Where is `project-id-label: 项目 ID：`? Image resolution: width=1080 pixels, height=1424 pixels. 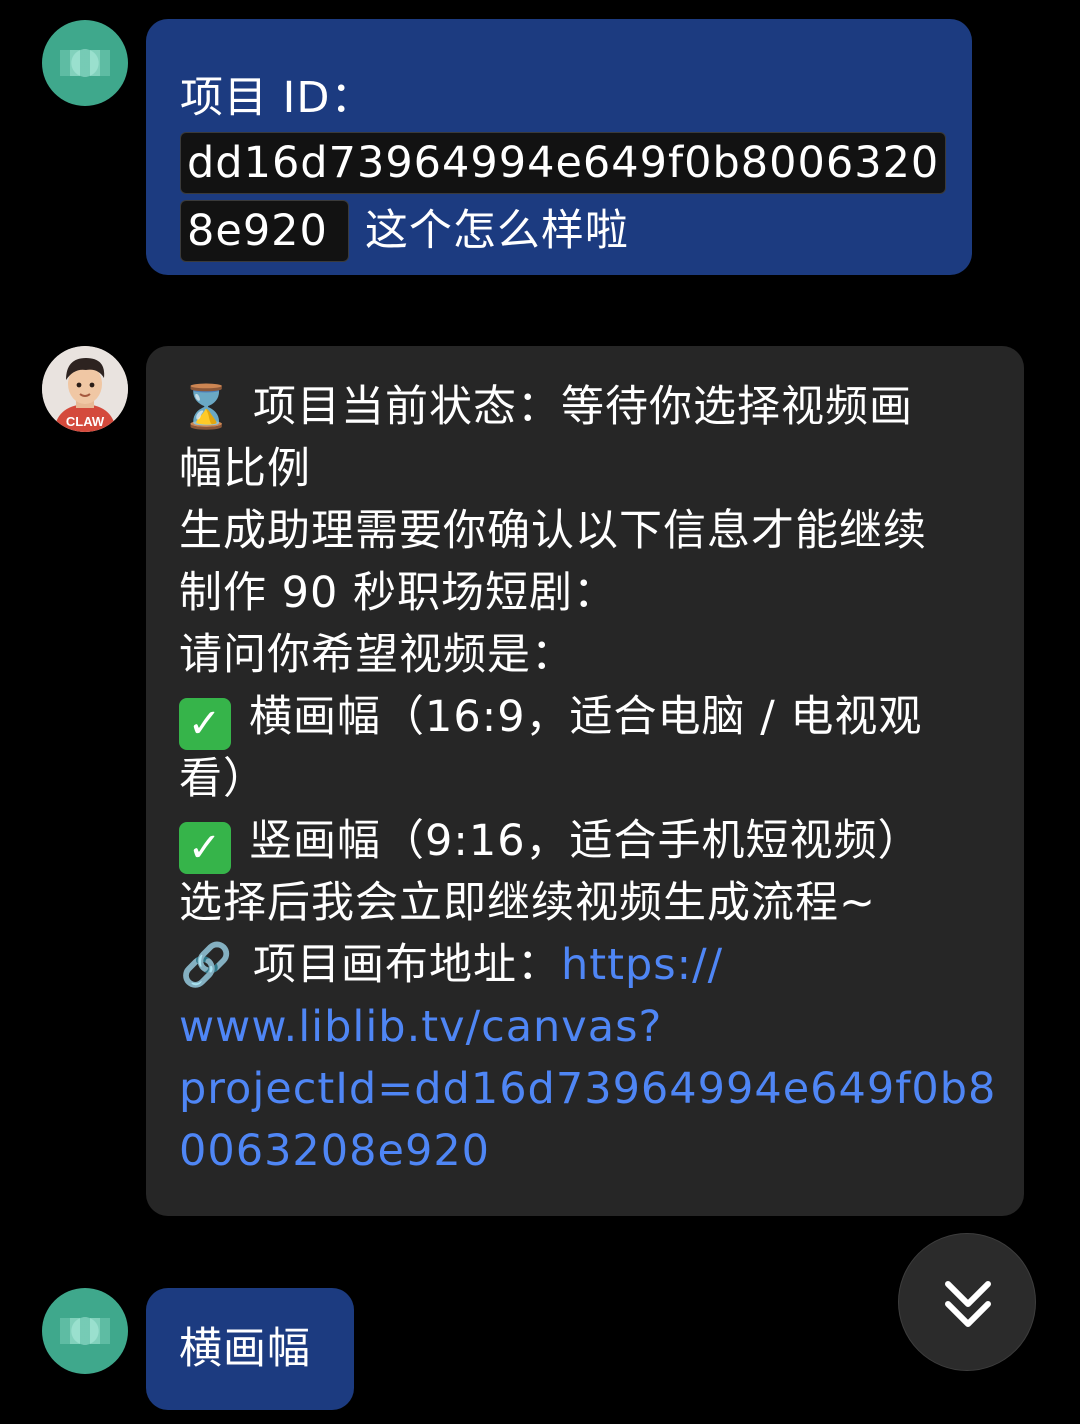
project-id-label: 项目 ID： is located at coordinates (277, 98).